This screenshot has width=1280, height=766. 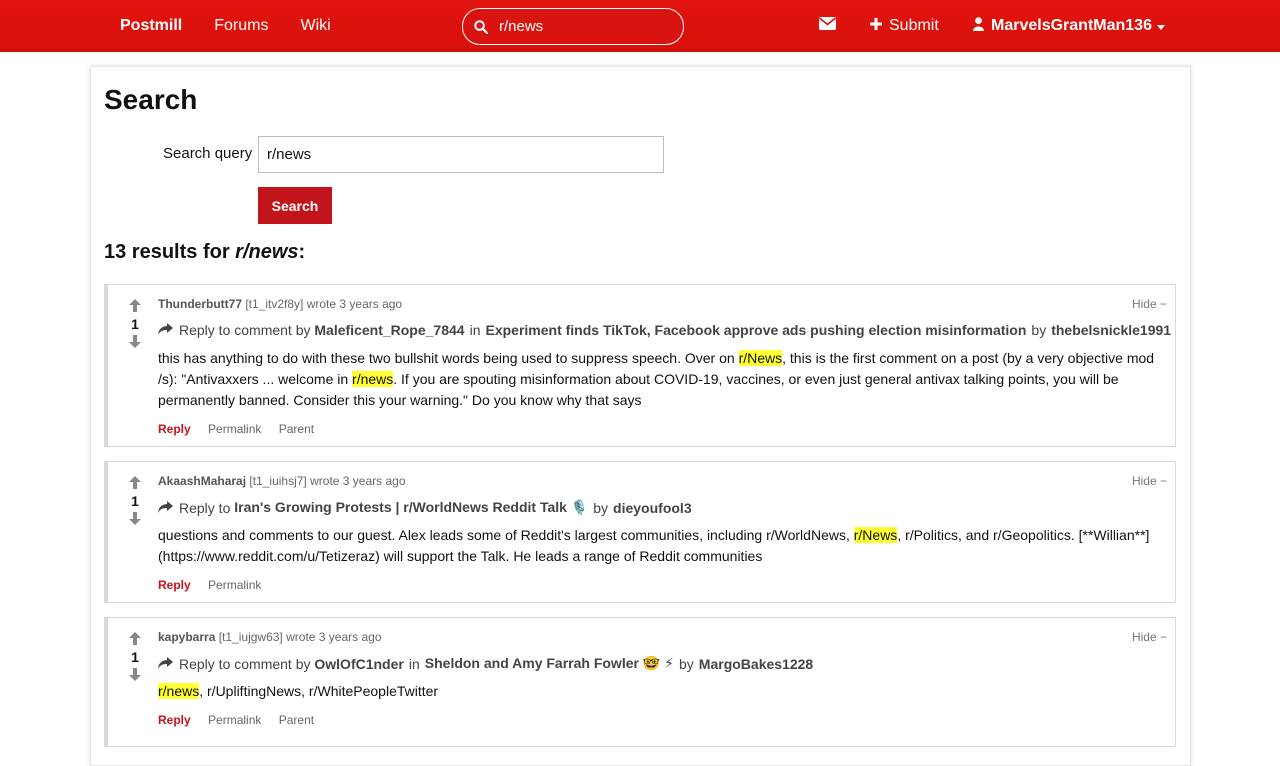 I want to click on comment-meta: kapybarra [t1_iujgw63] wrote 3 years ago, so click(x=270, y=637).